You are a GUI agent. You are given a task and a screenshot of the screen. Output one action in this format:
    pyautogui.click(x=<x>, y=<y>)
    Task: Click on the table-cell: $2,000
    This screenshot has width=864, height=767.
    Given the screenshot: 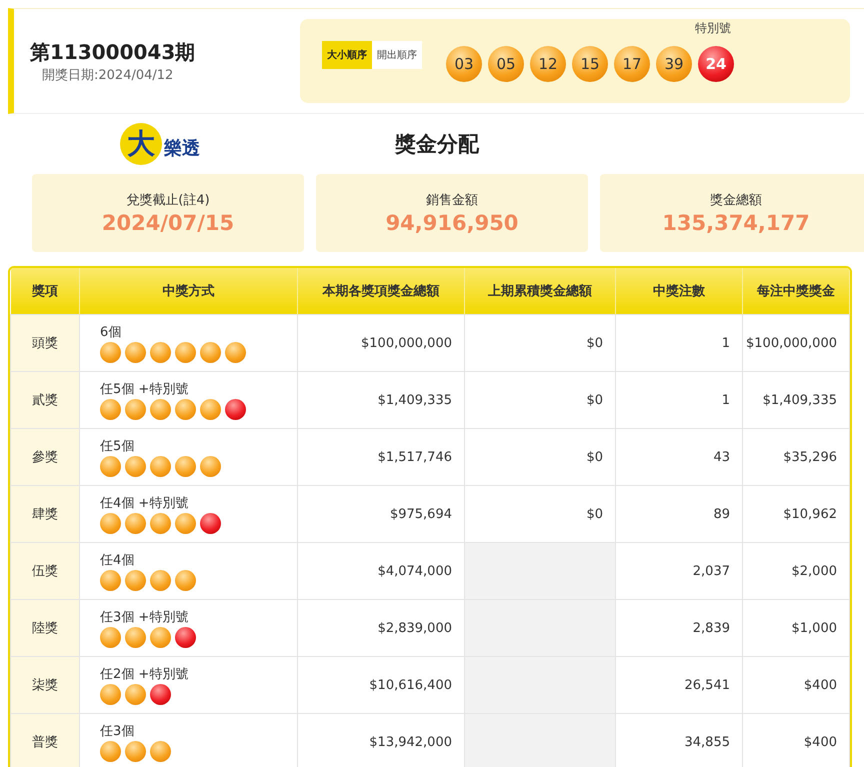 What is the action you would take?
    pyautogui.click(x=796, y=571)
    